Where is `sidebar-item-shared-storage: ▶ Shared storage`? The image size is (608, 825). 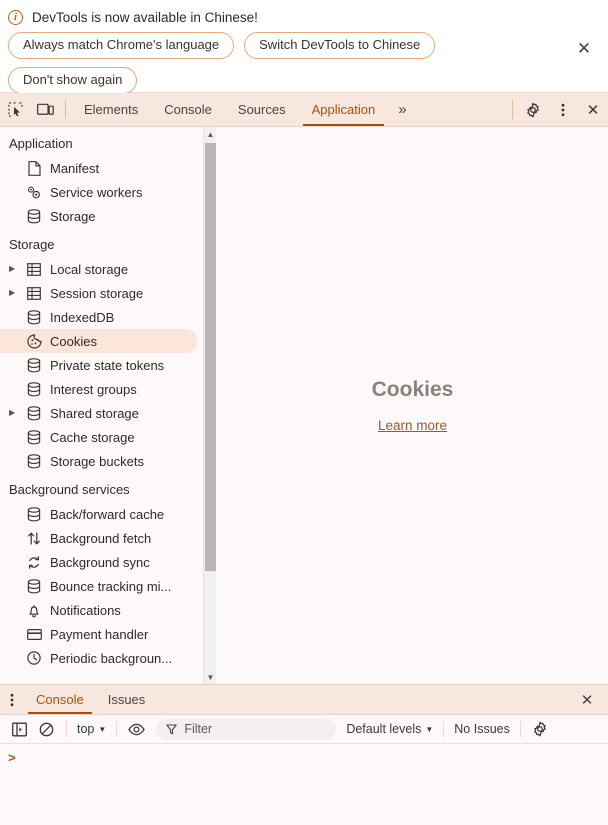 sidebar-item-shared-storage: ▶ Shared storage is located at coordinates (101, 413).